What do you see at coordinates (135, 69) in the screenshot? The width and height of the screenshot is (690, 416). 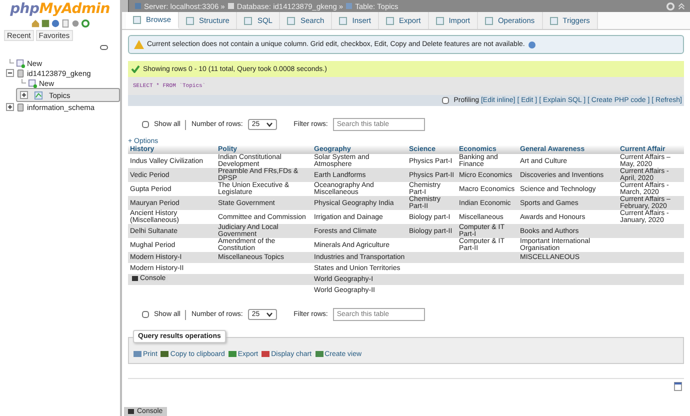 I see `checkmark-icon` at bounding box center [135, 69].